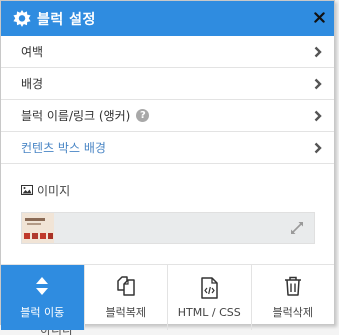 The image size is (339, 335). Describe the element at coordinates (125, 297) in the screenshot. I see `copy-block-button: 블럭복제` at that location.